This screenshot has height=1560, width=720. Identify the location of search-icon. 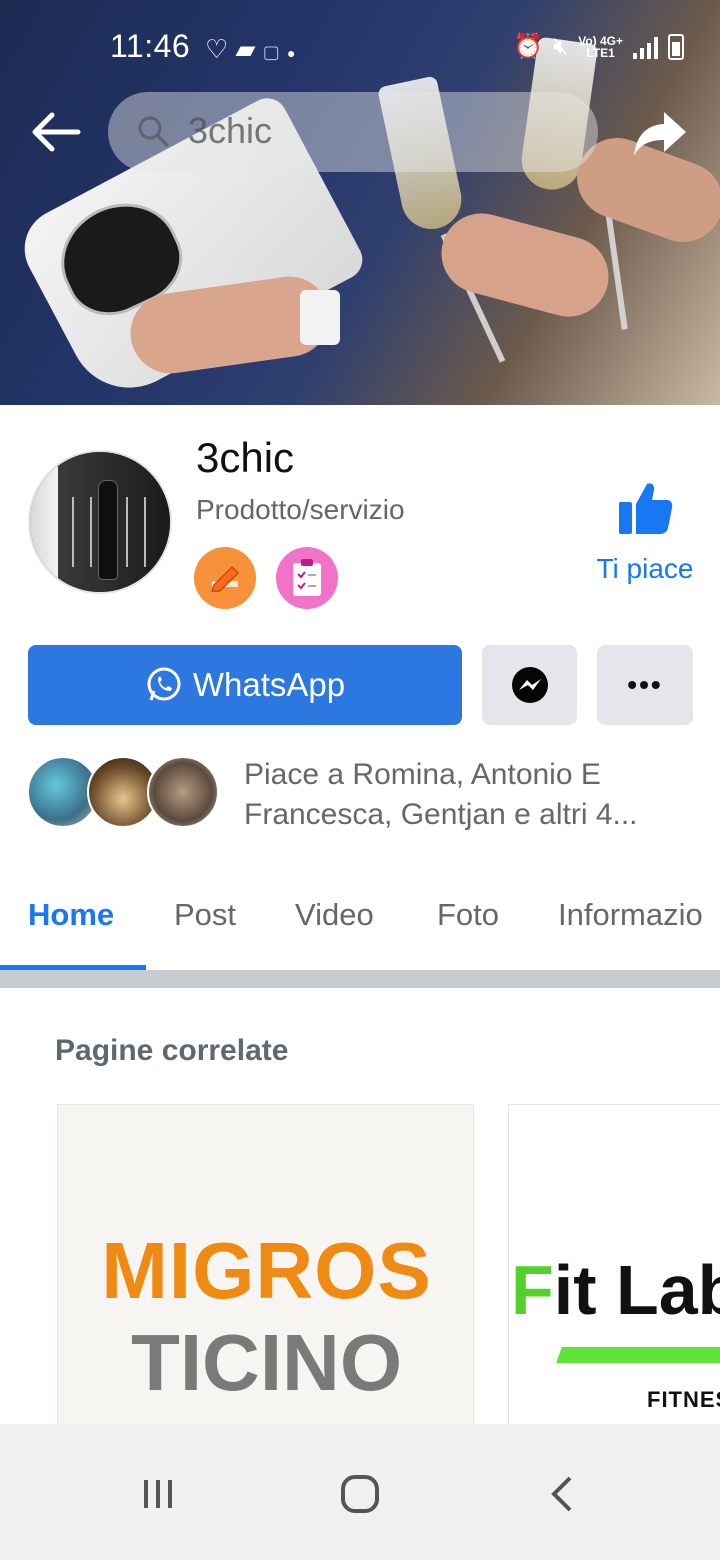
(153, 131).